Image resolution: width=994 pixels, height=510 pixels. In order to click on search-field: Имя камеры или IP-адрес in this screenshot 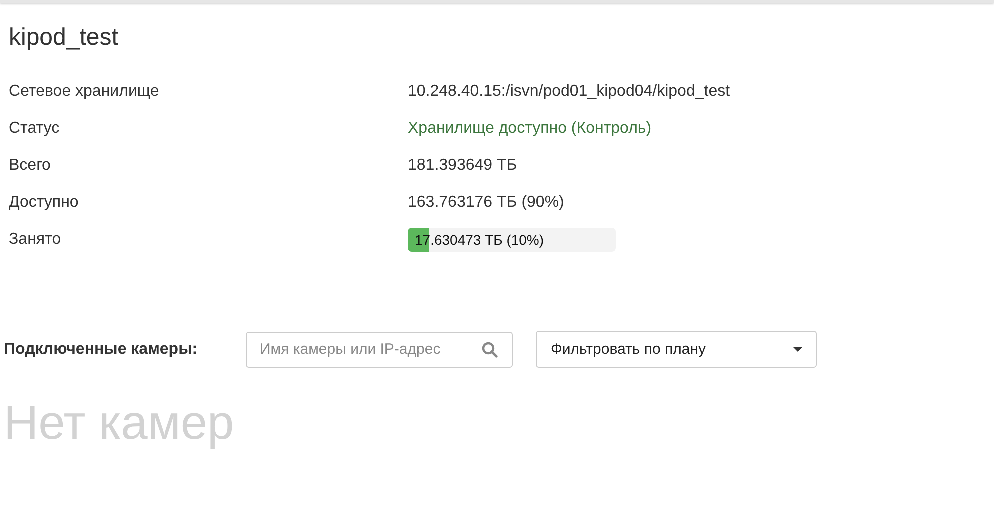, I will do `click(379, 350)`.